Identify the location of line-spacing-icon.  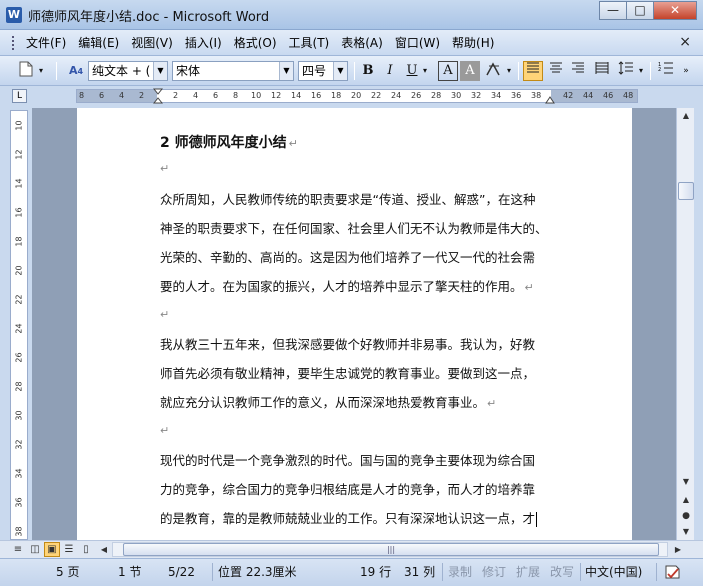
(626, 71).